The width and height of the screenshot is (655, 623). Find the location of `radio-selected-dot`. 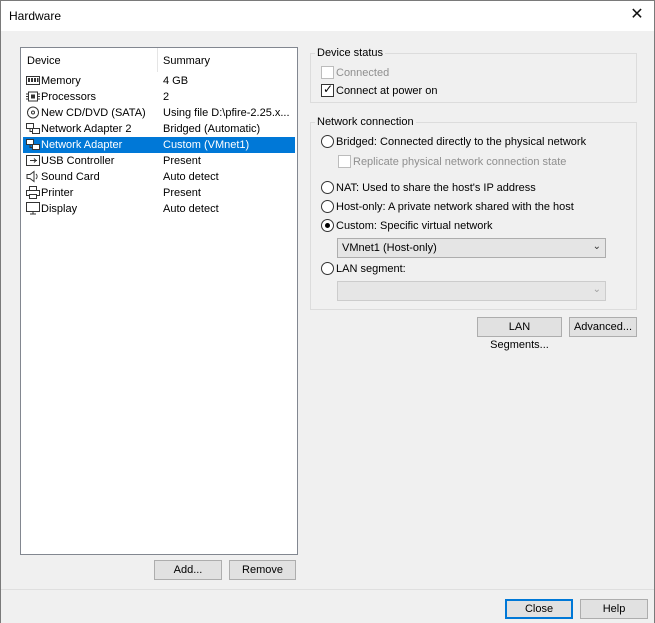

radio-selected-dot is located at coordinates (327, 225).